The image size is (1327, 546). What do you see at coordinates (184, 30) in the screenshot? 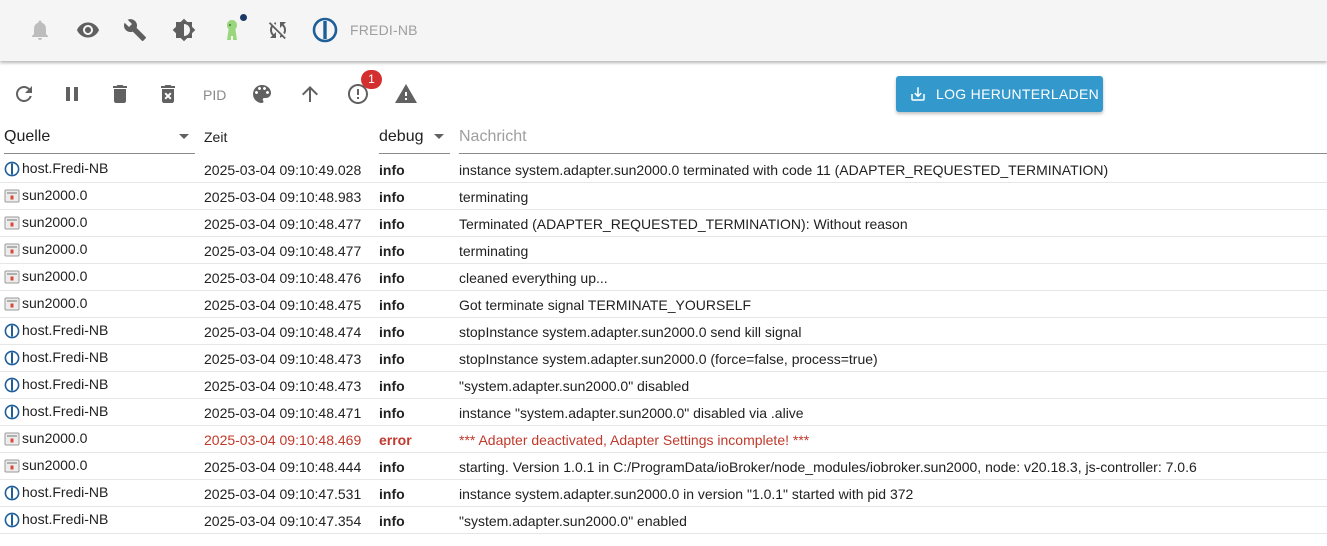
I see `brightness-icon` at bounding box center [184, 30].